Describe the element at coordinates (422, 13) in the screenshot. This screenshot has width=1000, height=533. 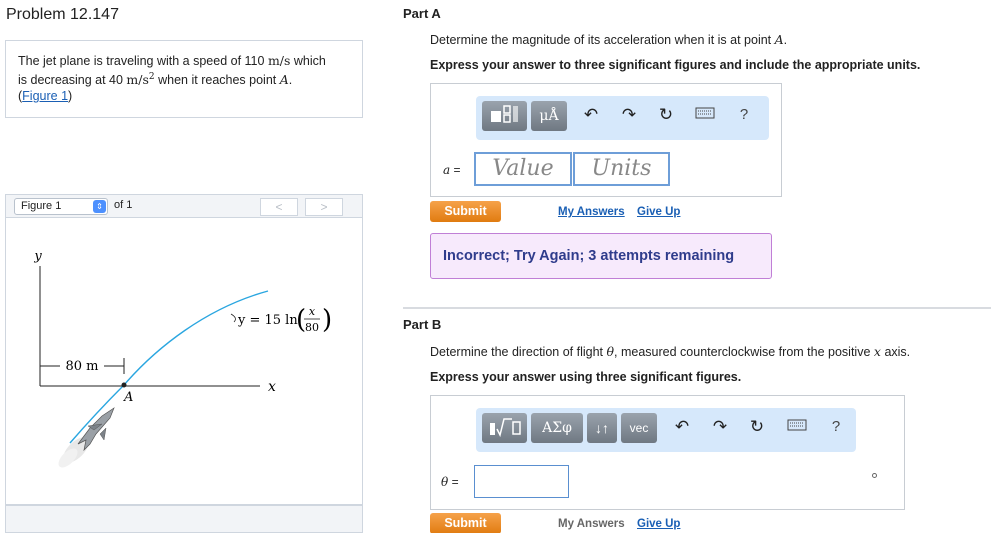
I see `part-a-title: Part A` at that location.